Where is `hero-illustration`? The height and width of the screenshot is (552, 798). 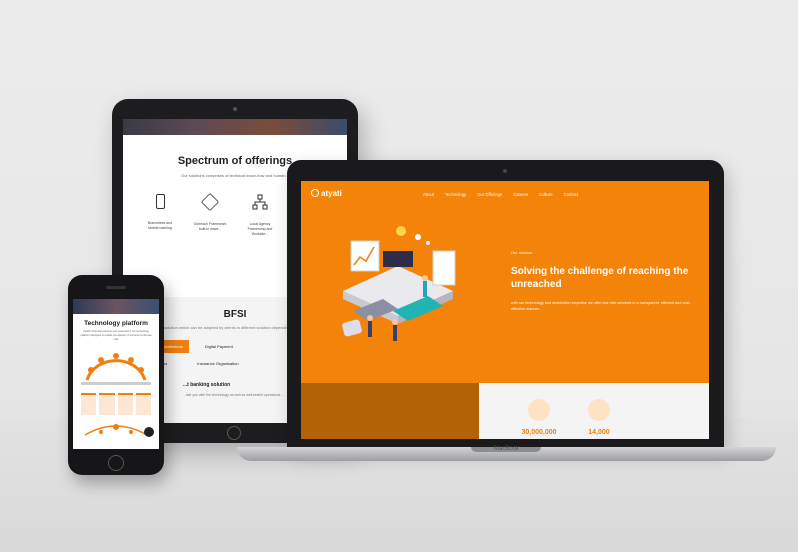
hero-illustration is located at coordinates (399, 283).